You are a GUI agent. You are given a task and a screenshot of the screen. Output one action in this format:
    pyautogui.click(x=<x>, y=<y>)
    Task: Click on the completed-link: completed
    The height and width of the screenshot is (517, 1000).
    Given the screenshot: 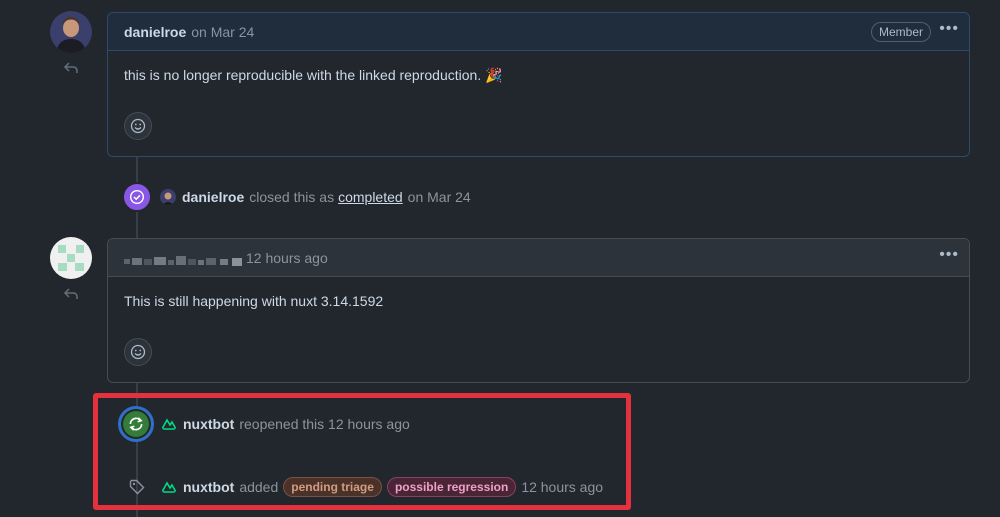 What is the action you would take?
    pyautogui.click(x=370, y=197)
    